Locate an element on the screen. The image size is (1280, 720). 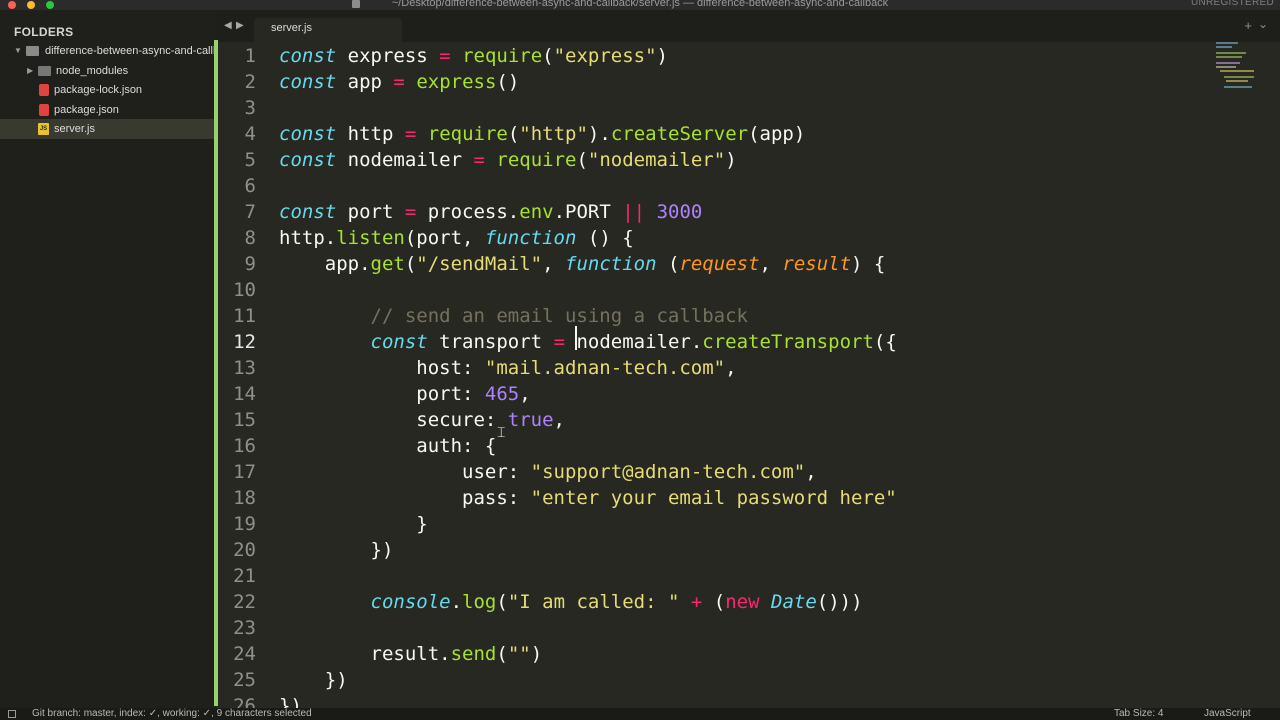
nav-back-icon: ◀ is located at coordinates (228, 25).